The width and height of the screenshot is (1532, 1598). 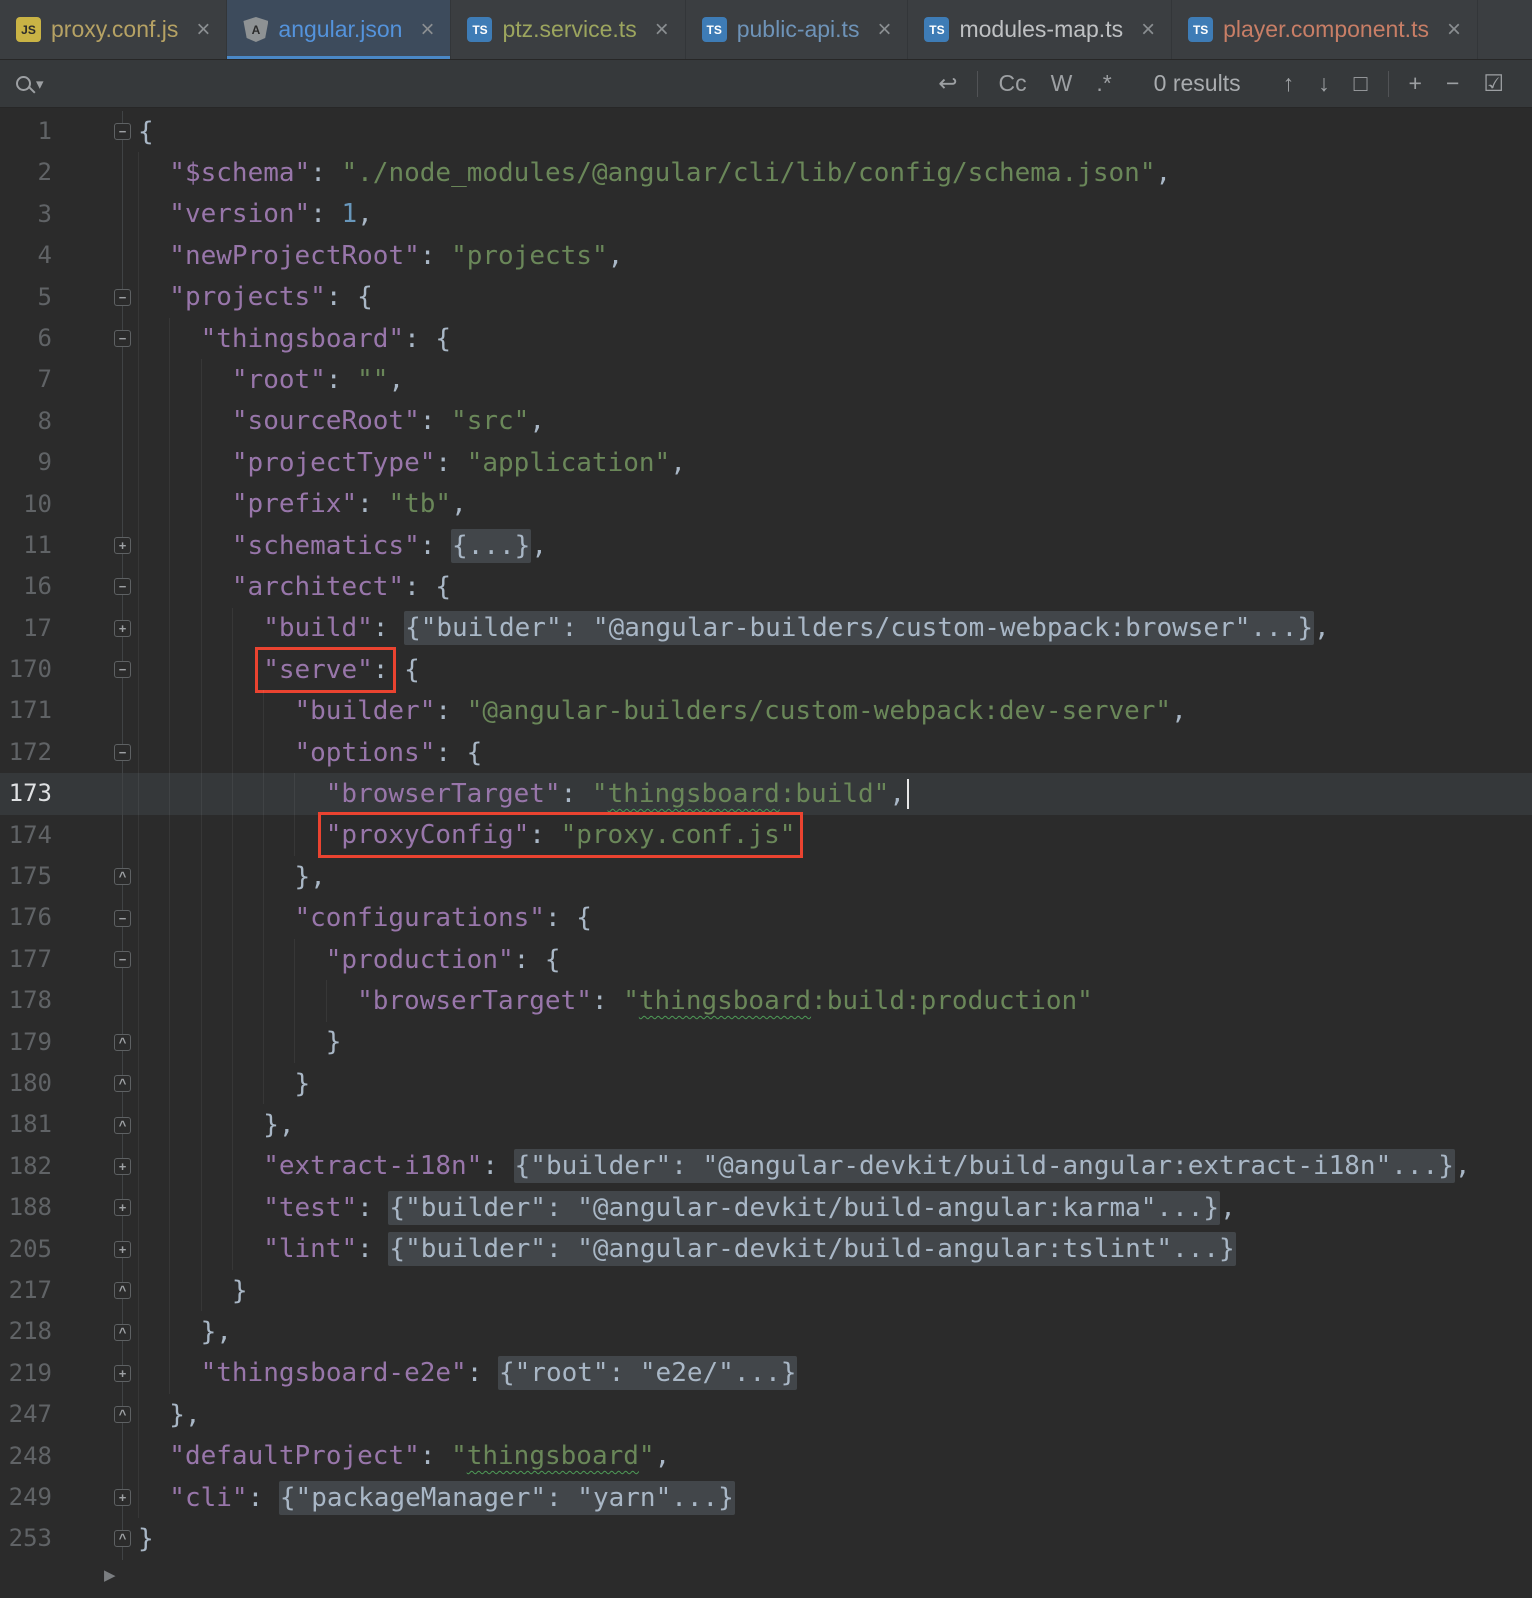 What do you see at coordinates (766, 338) in the screenshot?
I see `code-line: 6− "thingsboard": {` at bounding box center [766, 338].